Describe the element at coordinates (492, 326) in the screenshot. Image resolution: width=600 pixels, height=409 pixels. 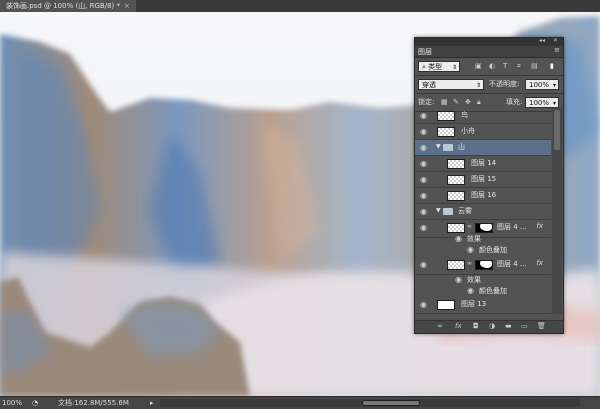
I see `adjustment-layer-icon: ◑` at that location.